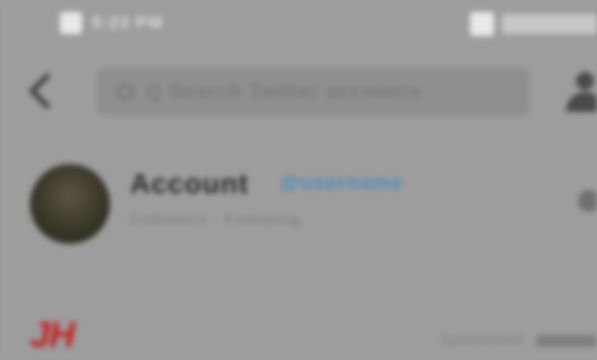 This screenshot has width=597, height=360. What do you see at coordinates (581, 92) in the screenshot?
I see `profile-icon` at bounding box center [581, 92].